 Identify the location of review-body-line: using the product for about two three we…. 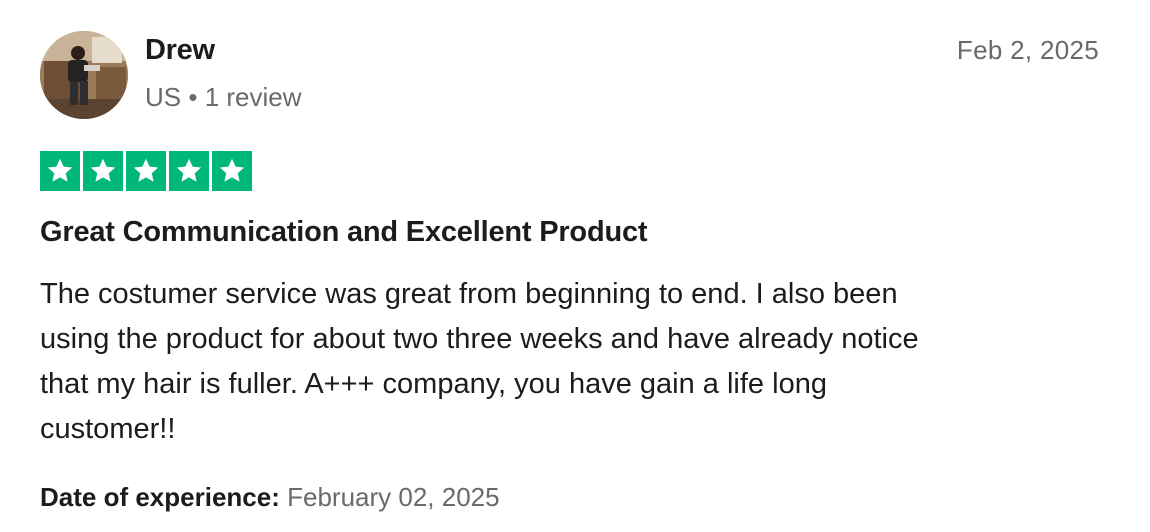
(479, 339).